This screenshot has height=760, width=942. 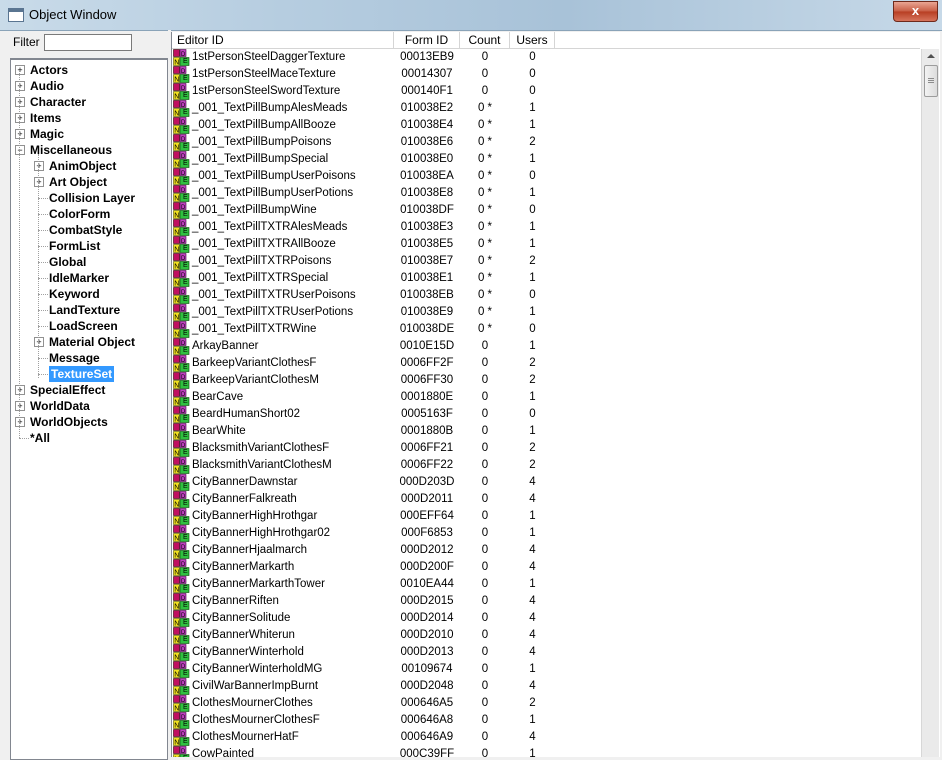 What do you see at coordinates (223, 752) in the screenshot?
I see `editor-id-cell: CowPainted` at bounding box center [223, 752].